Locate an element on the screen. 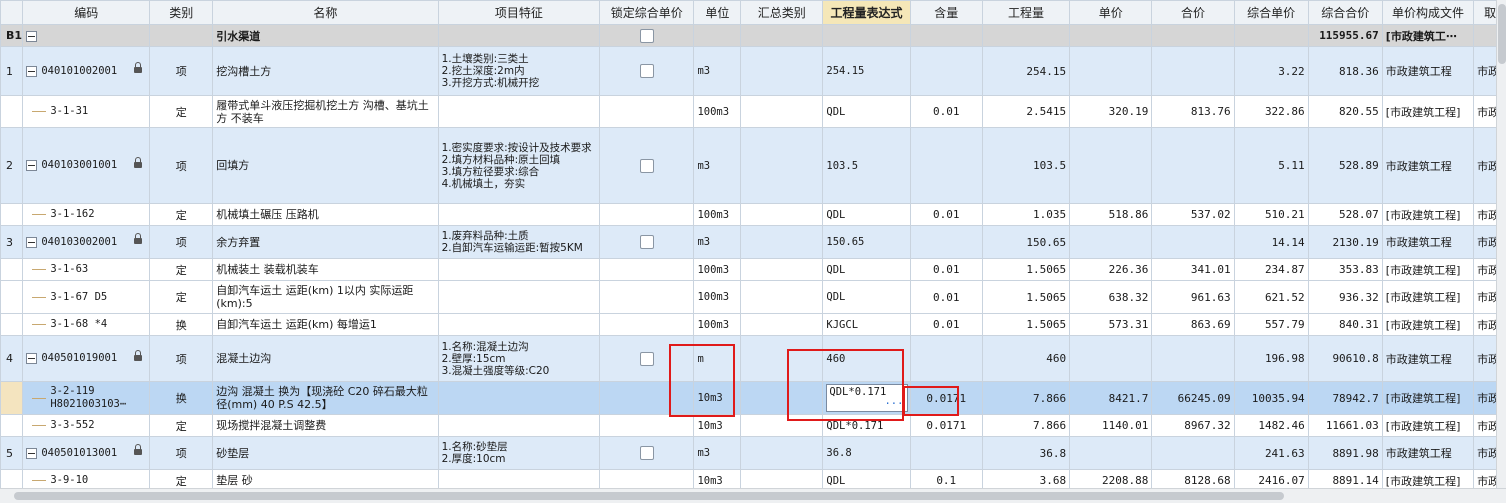 The width and height of the screenshot is (1506, 503). row-quantity-expression: QDL is located at coordinates (866, 297).